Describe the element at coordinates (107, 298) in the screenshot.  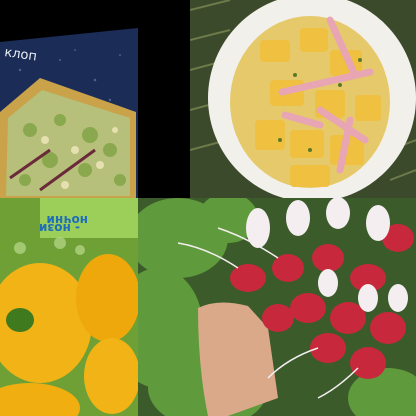
I see `pattypan-squash-right` at that location.